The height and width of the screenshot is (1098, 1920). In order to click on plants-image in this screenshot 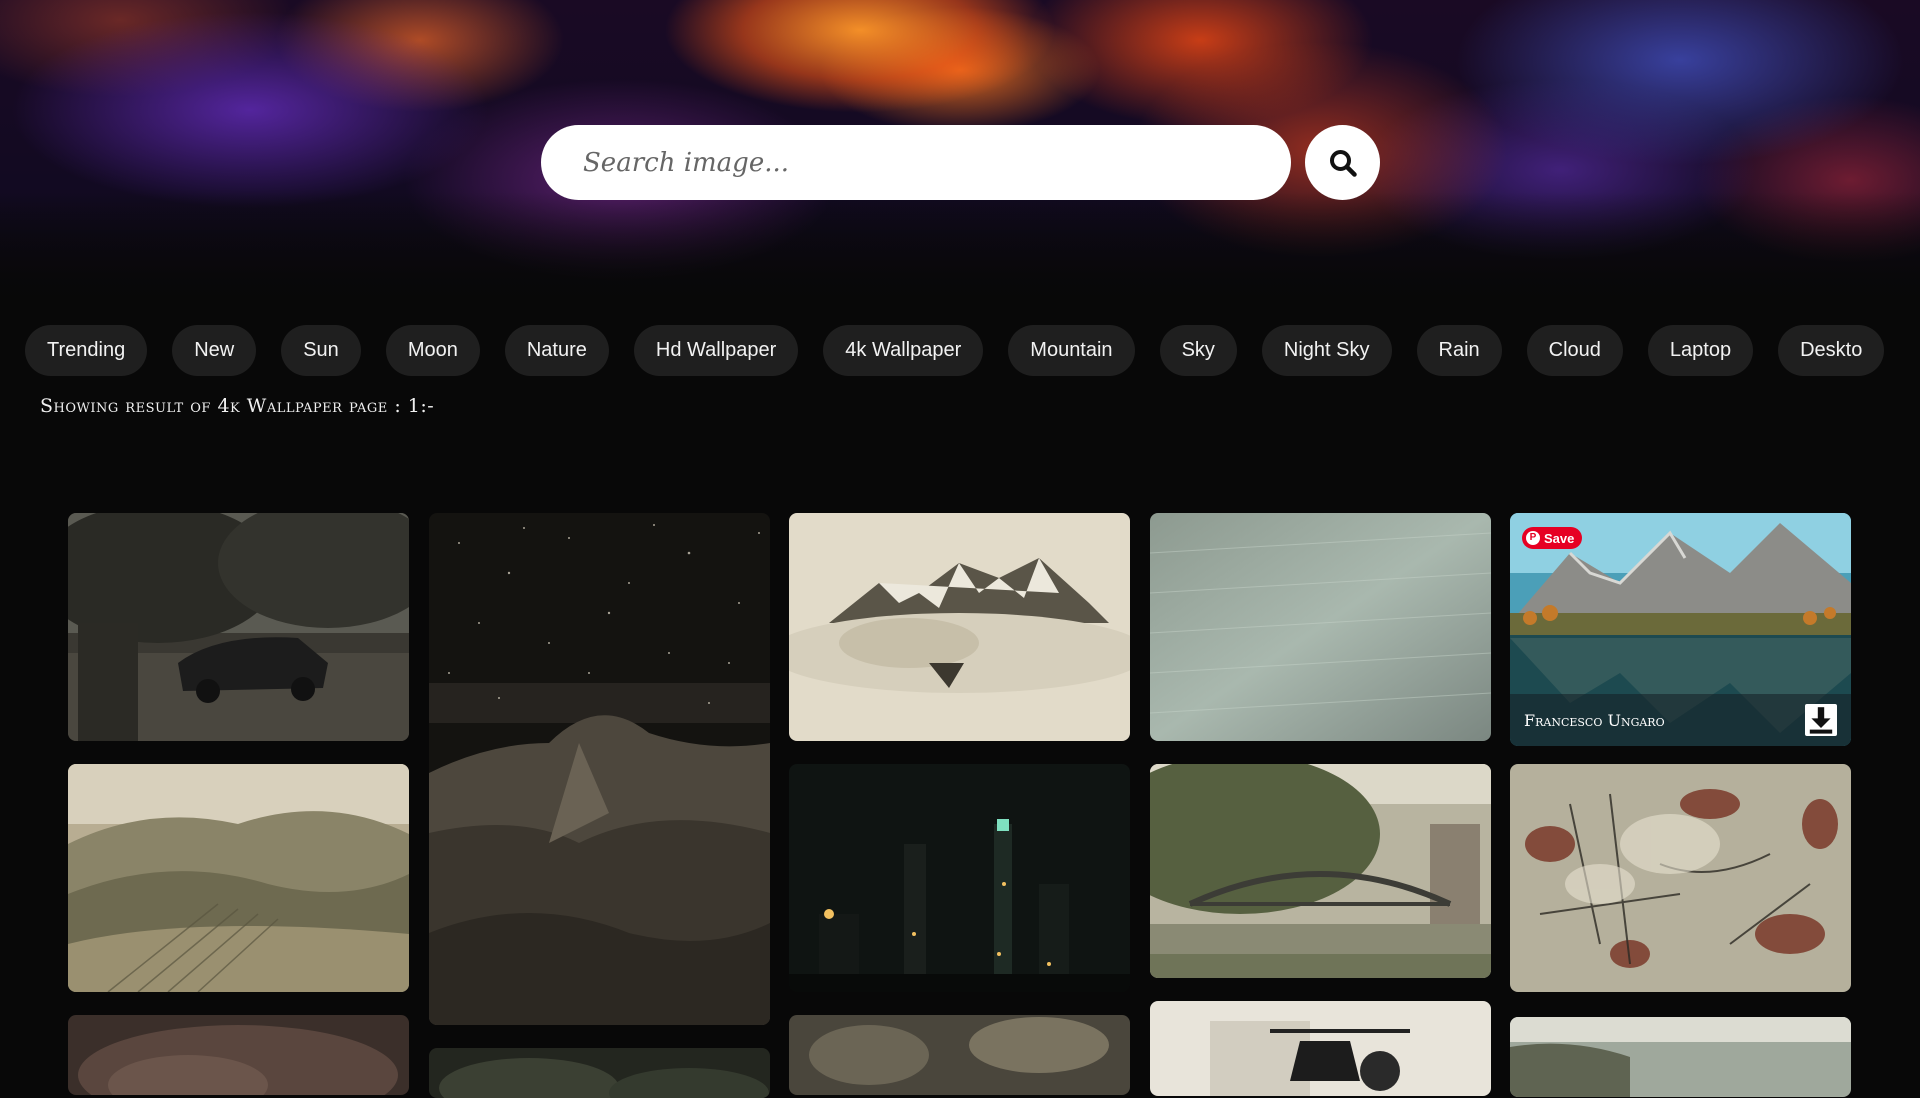, I will do `click(959, 1055)`.